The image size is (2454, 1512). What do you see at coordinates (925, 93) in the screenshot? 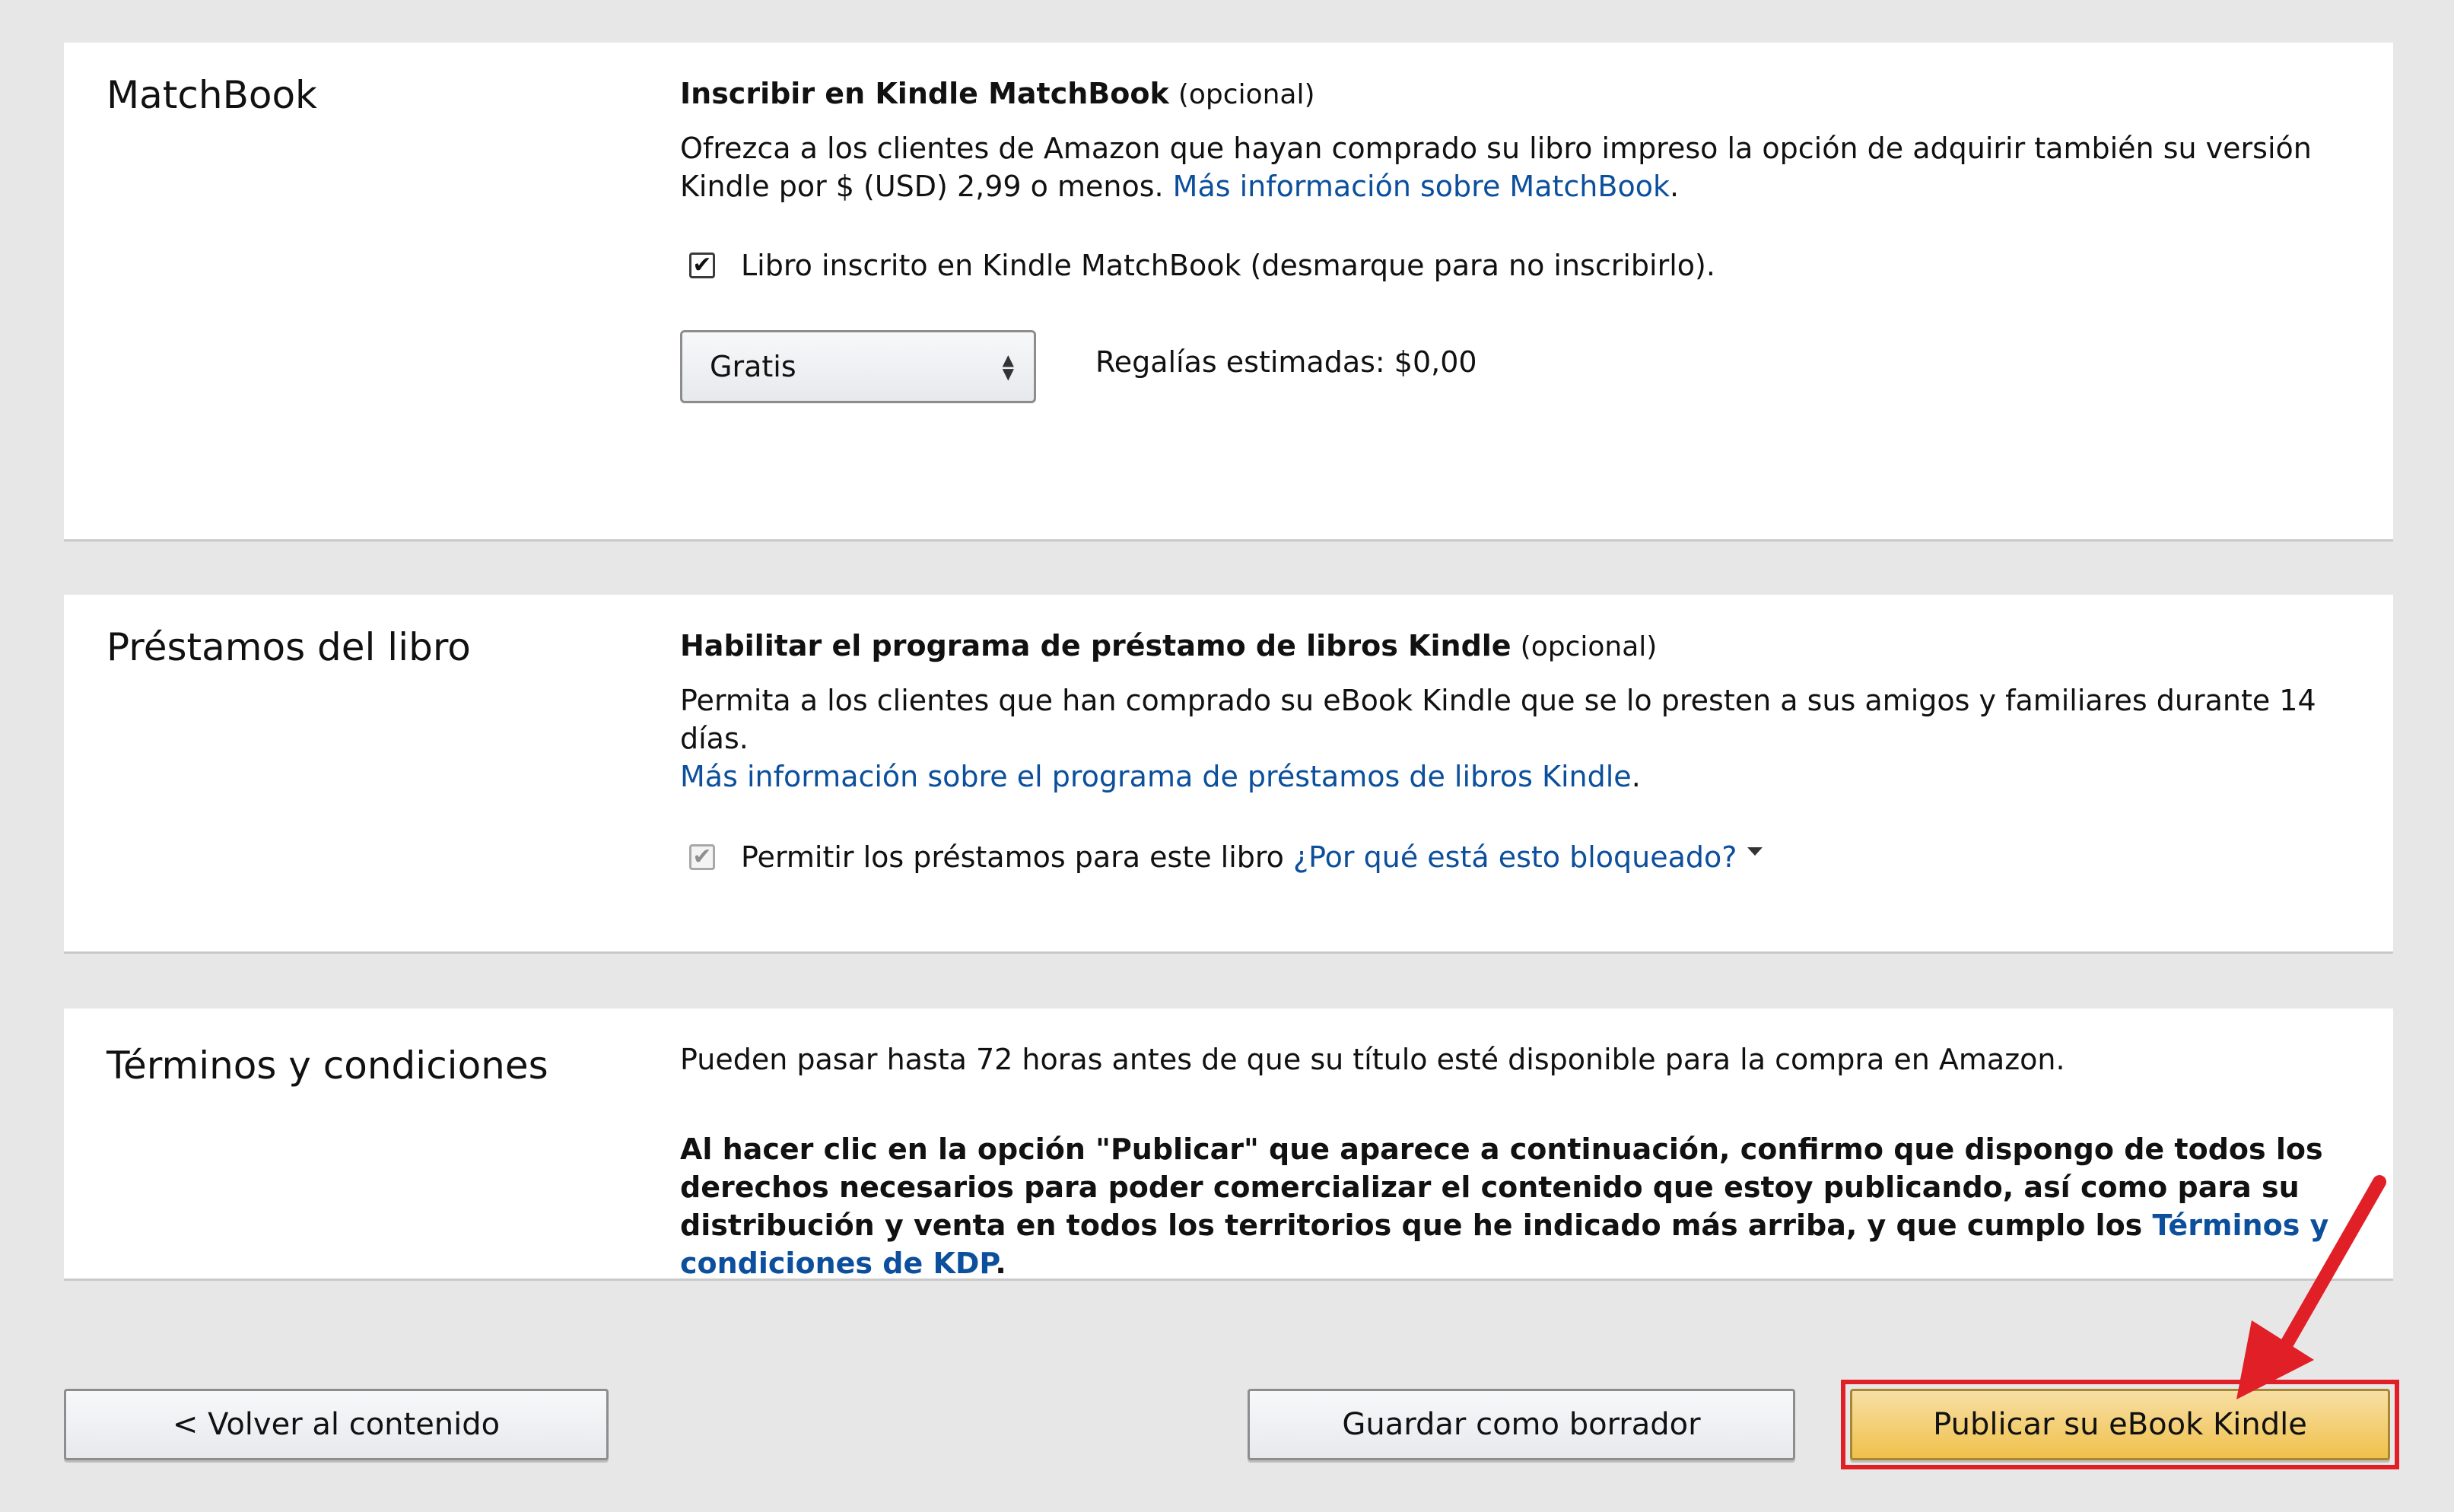
I see `matchbook-heading: Inscribir en Kindle MatchBook` at bounding box center [925, 93].